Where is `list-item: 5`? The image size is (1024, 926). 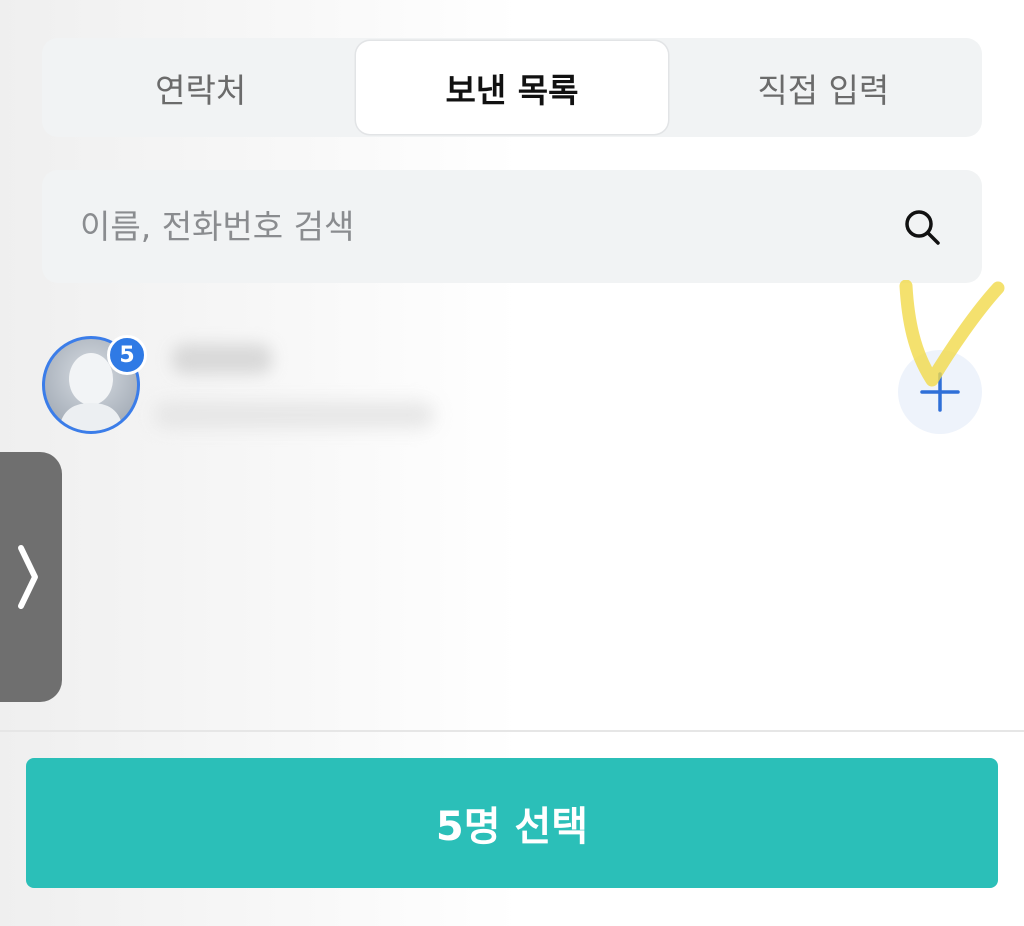
list-item: 5 is located at coordinates (512, 385).